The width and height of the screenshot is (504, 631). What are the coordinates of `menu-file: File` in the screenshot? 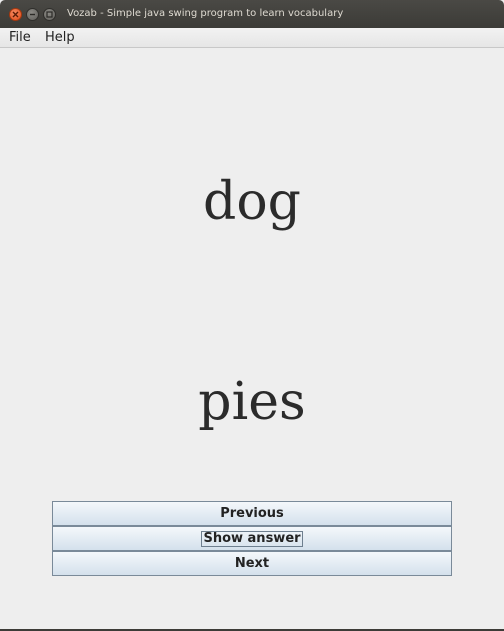 It's located at (20, 37).